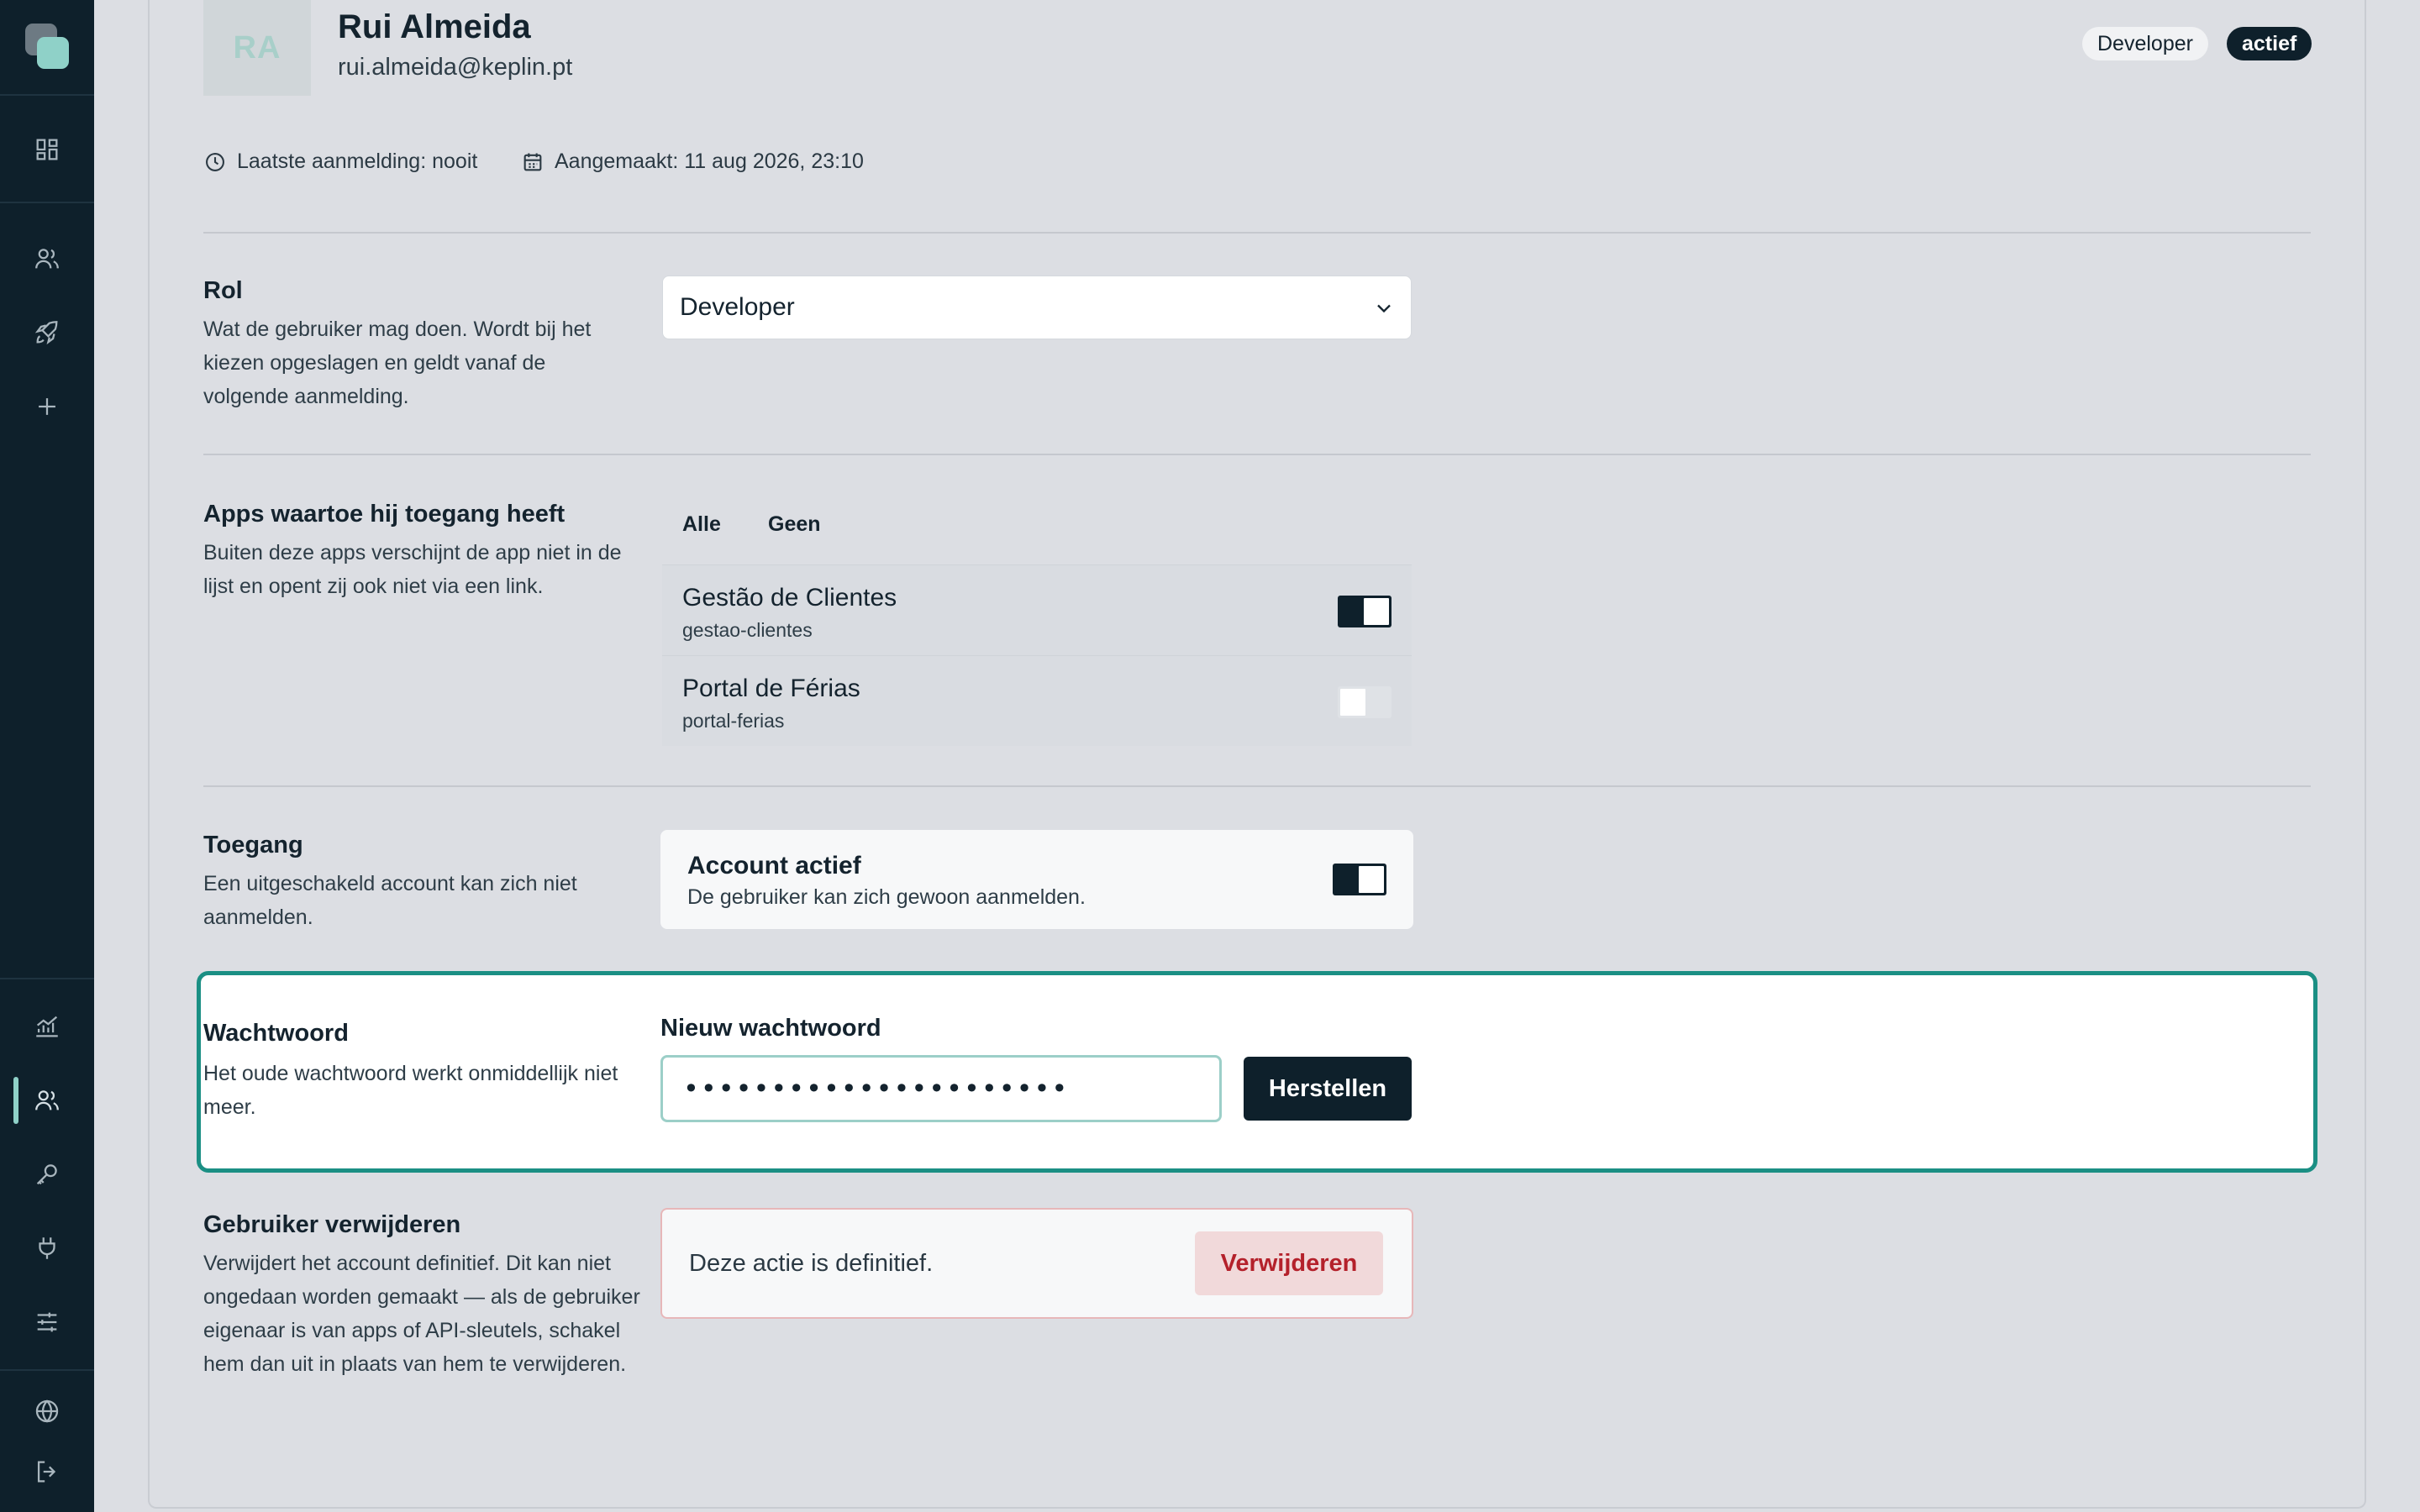 Image resolution: width=2420 pixels, height=1512 pixels. What do you see at coordinates (748, 630) in the screenshot?
I see `app-slug: gestao-clientes` at bounding box center [748, 630].